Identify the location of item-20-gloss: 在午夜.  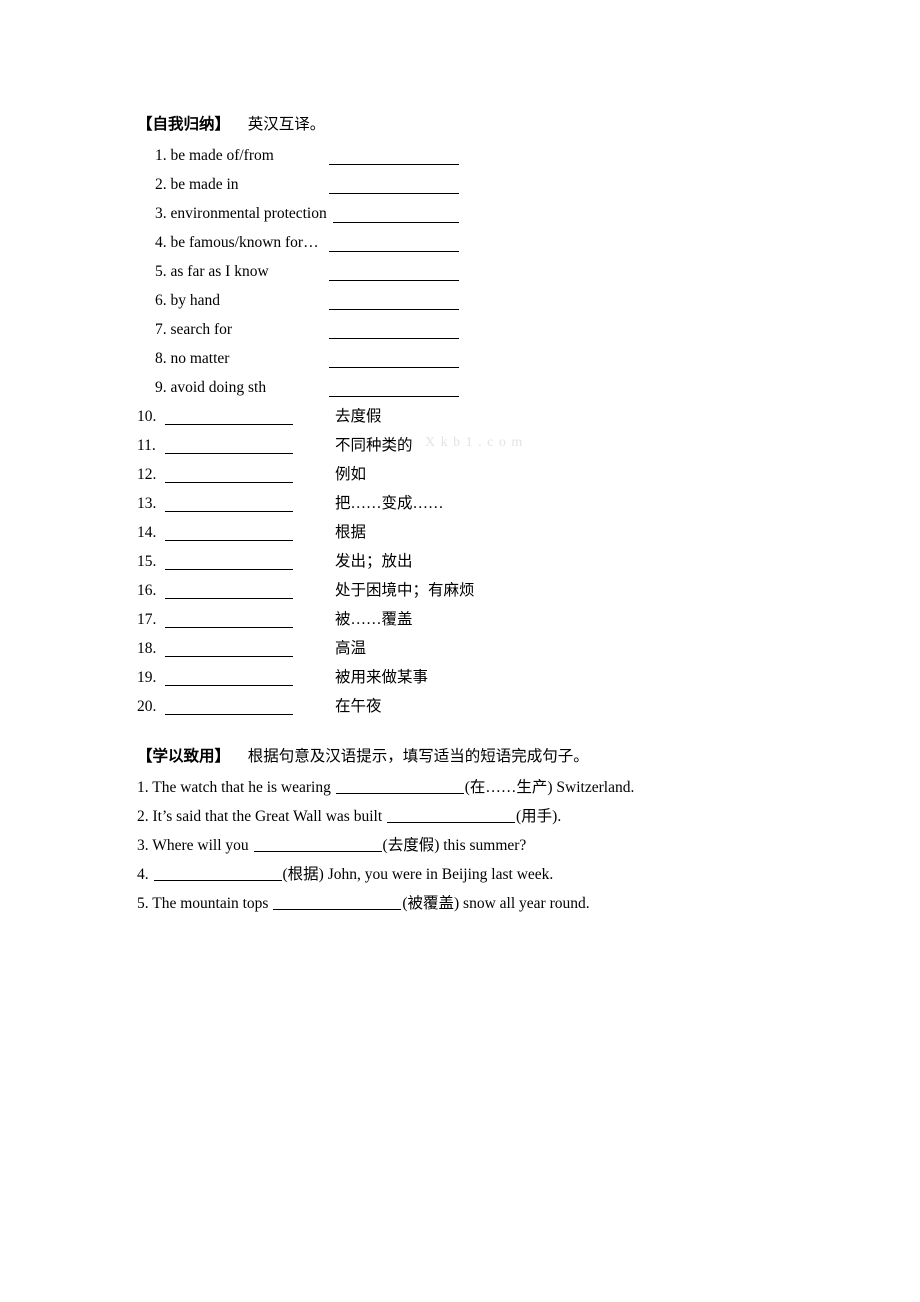
(358, 706).